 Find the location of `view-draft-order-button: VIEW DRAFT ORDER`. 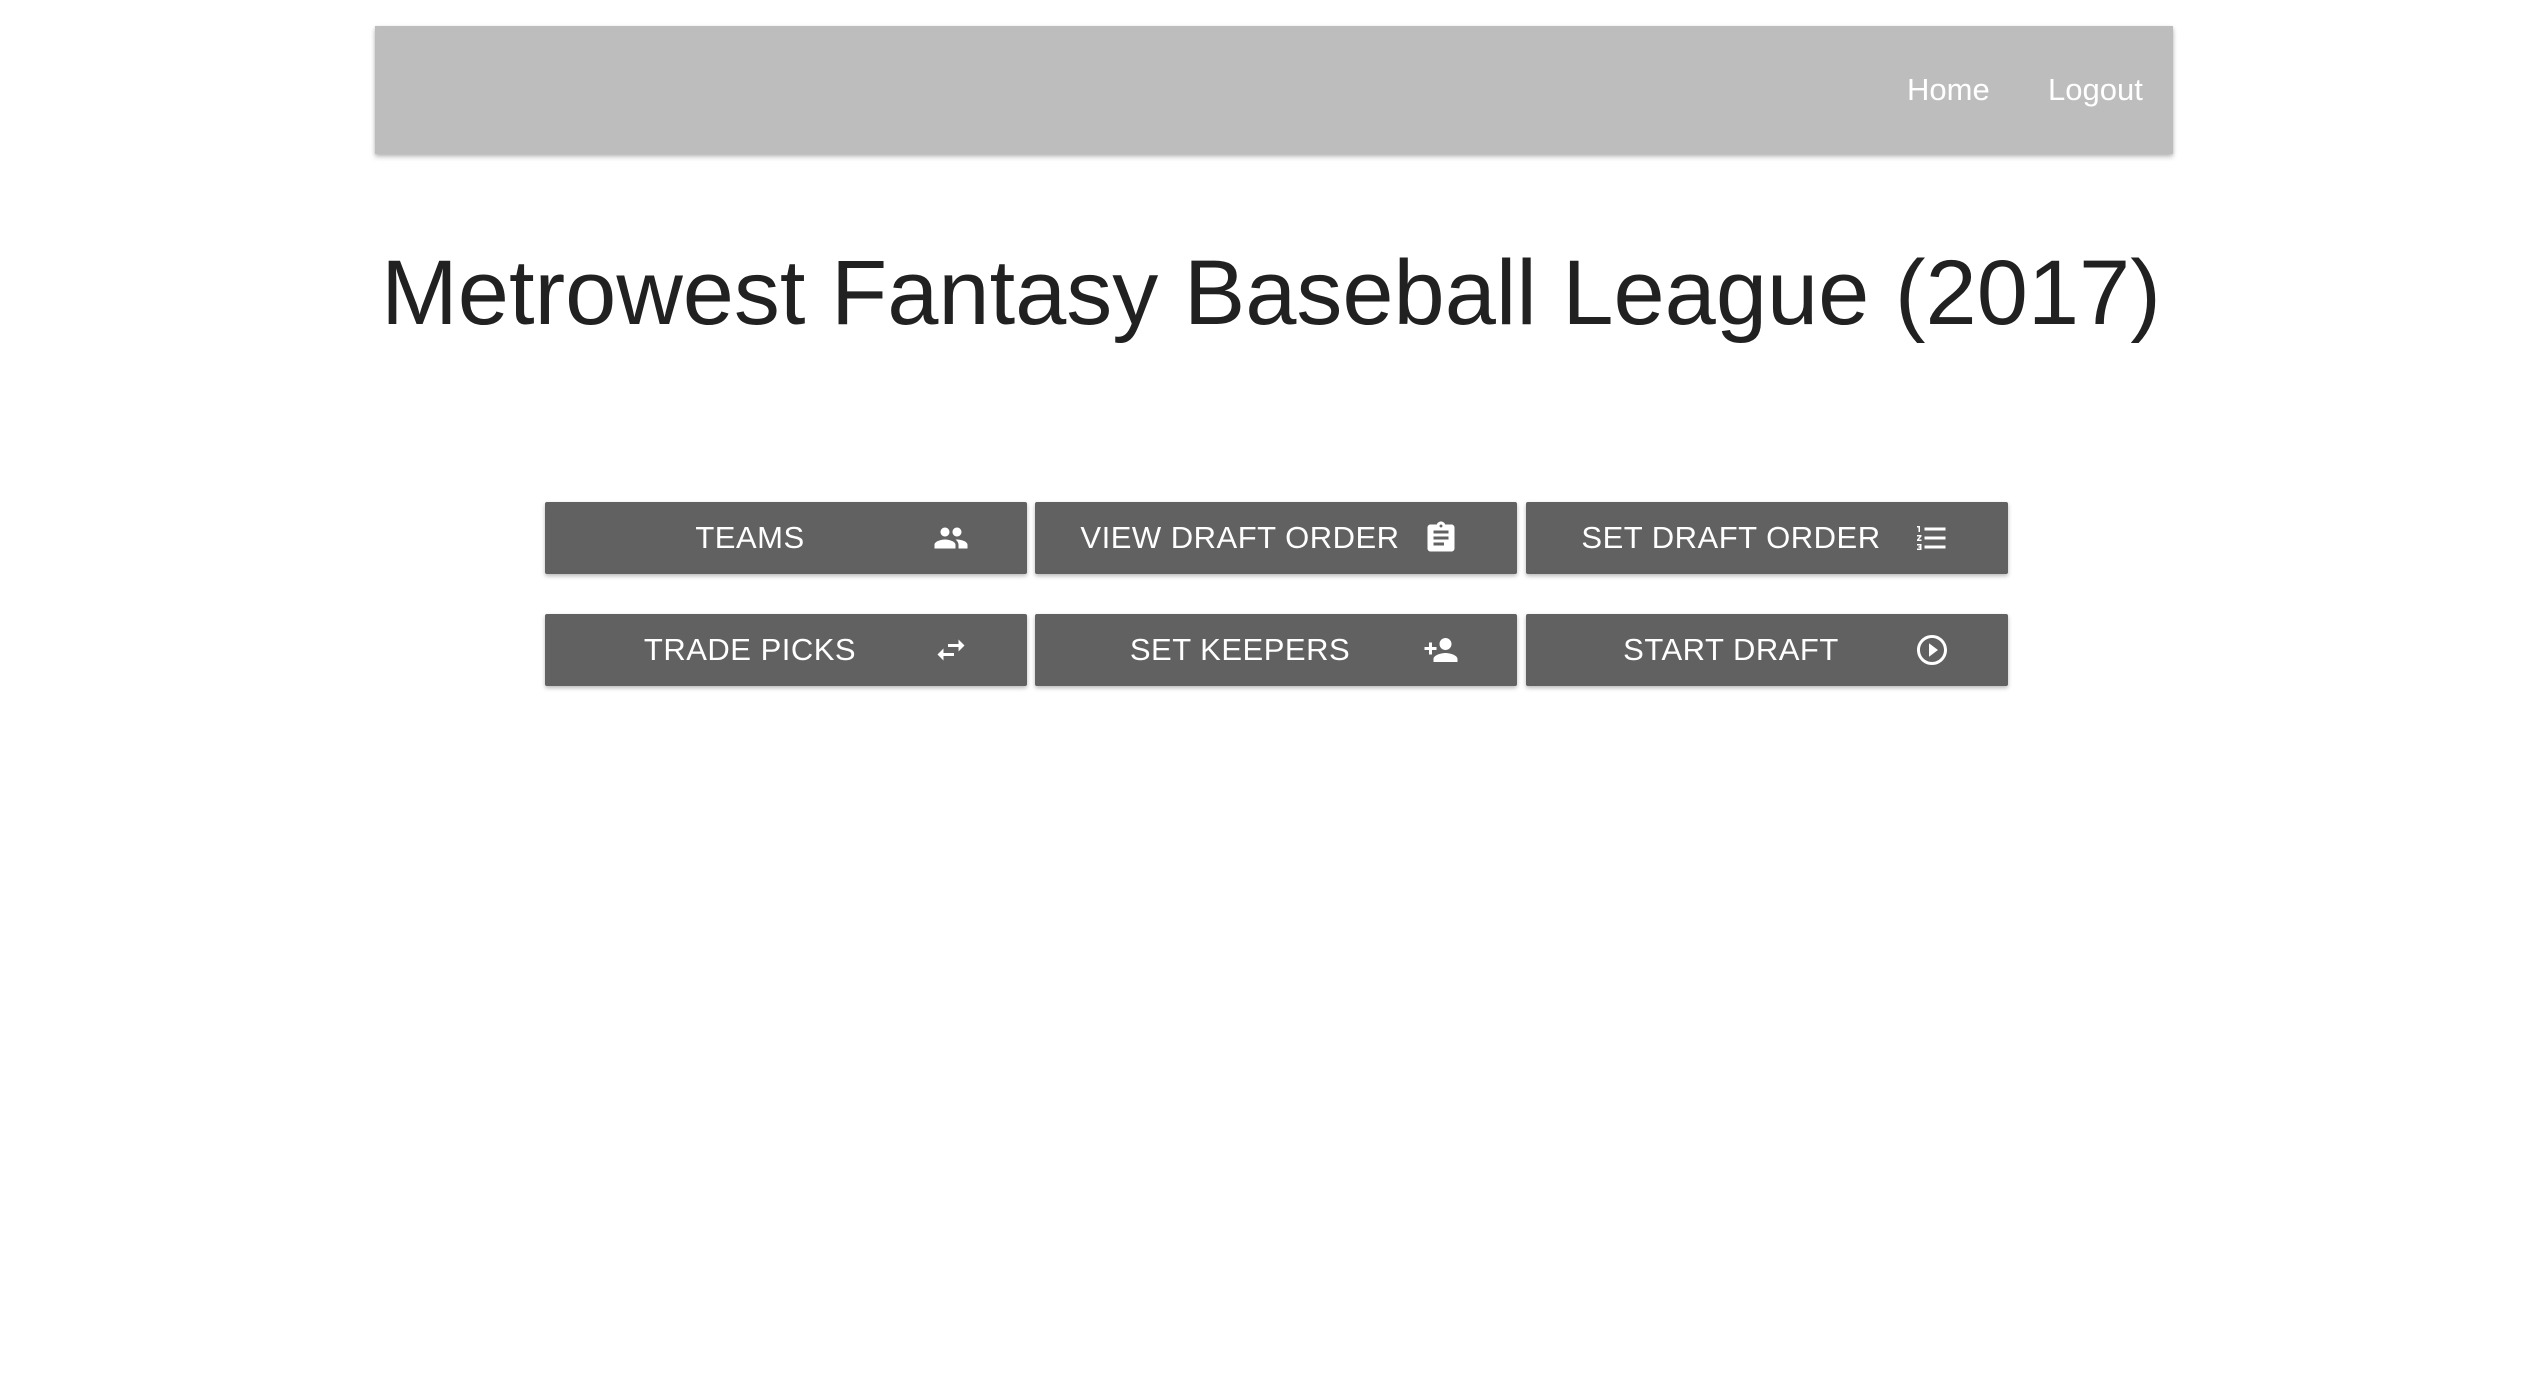

view-draft-order-button: VIEW DRAFT ORDER is located at coordinates (1276, 538).